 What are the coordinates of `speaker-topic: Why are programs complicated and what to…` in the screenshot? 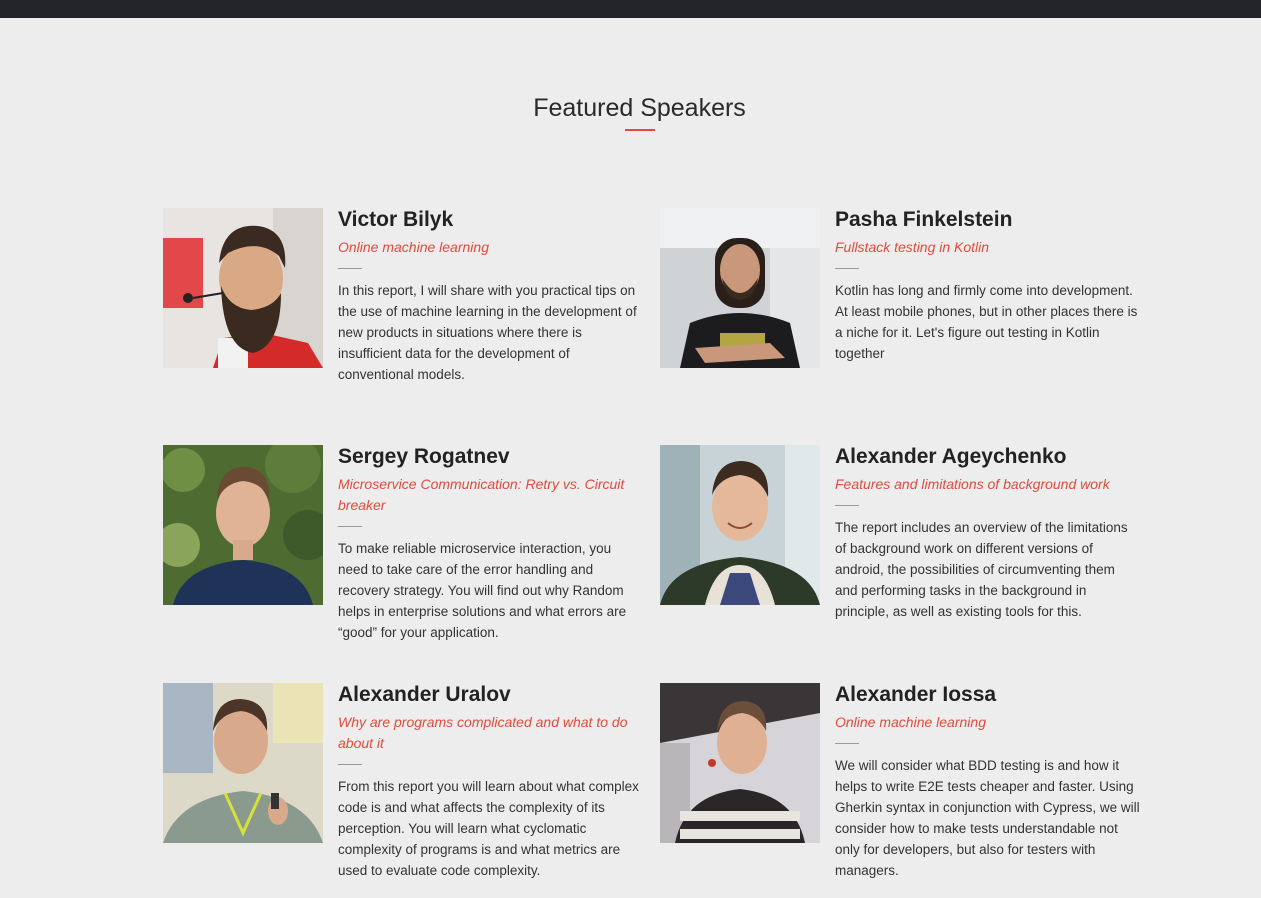 It's located at (483, 732).